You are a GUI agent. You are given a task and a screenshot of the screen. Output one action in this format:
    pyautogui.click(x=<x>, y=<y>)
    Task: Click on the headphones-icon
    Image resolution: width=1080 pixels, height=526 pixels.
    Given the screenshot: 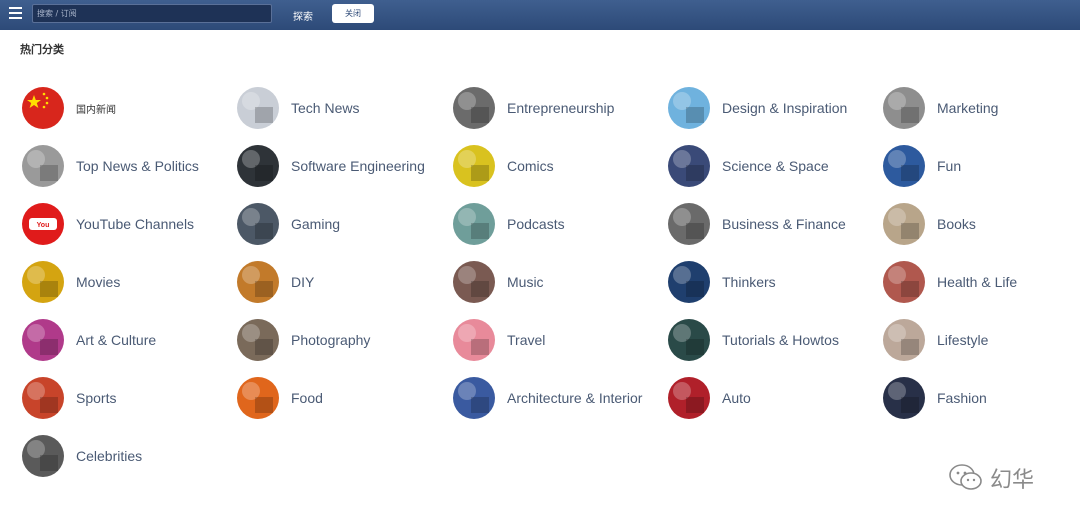 What is the action you would take?
    pyautogui.click(x=474, y=282)
    